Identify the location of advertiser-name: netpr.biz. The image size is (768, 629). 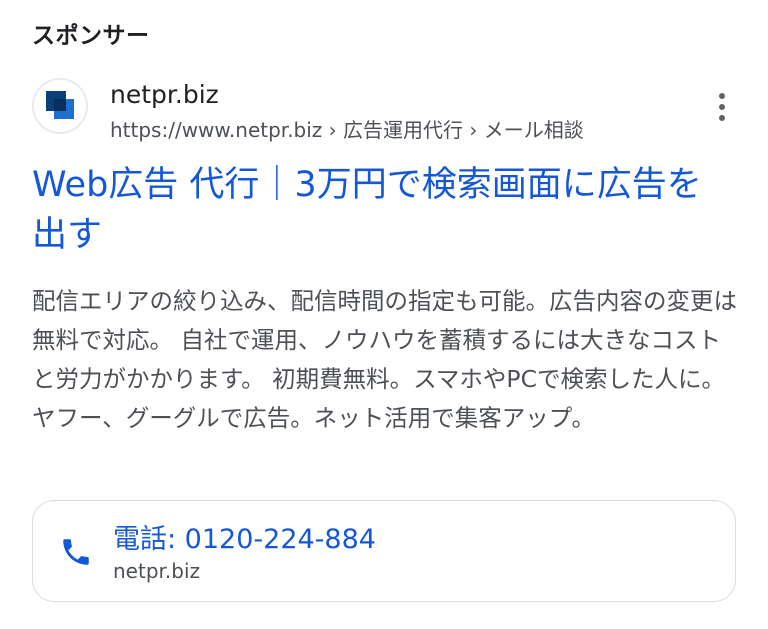
(164, 94).